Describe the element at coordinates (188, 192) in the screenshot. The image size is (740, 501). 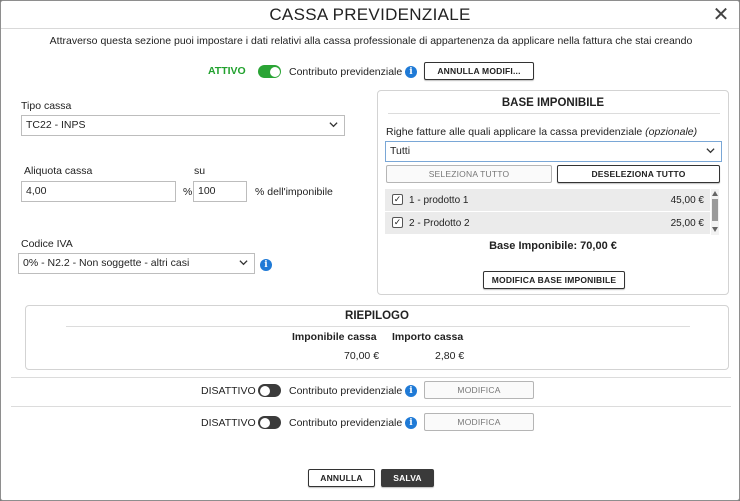
I see `aliquota-percent: %` at that location.